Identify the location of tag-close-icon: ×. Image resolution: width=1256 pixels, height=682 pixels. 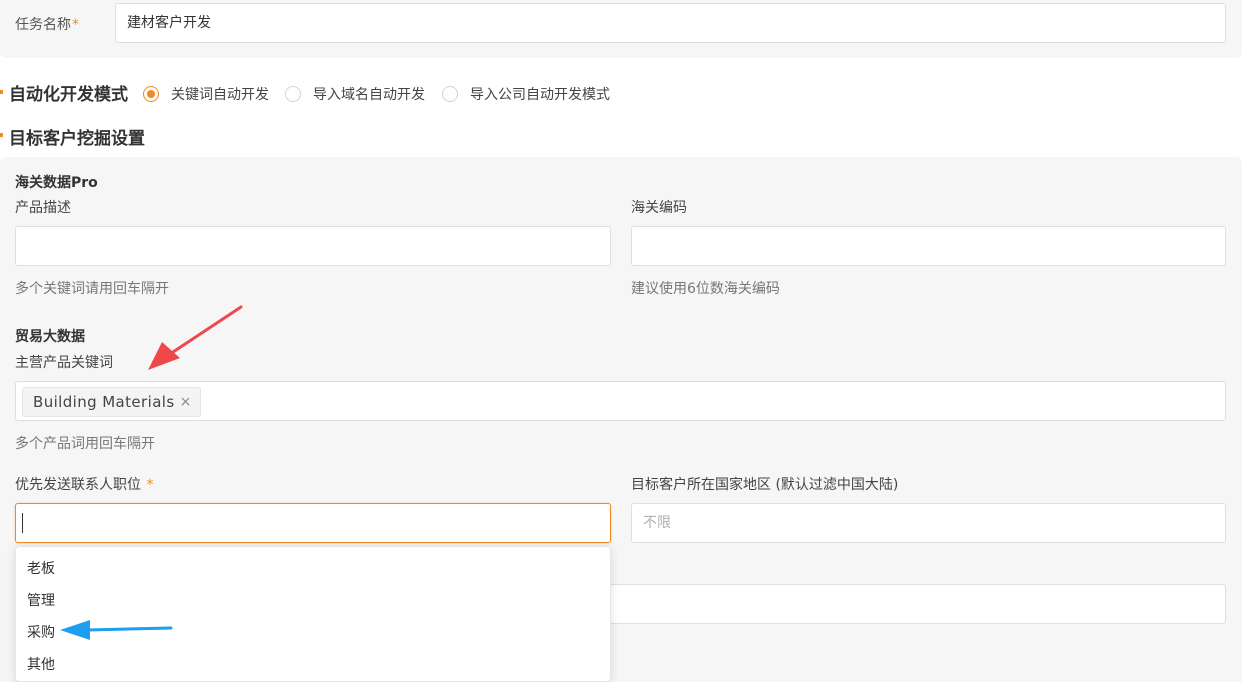
(186, 402).